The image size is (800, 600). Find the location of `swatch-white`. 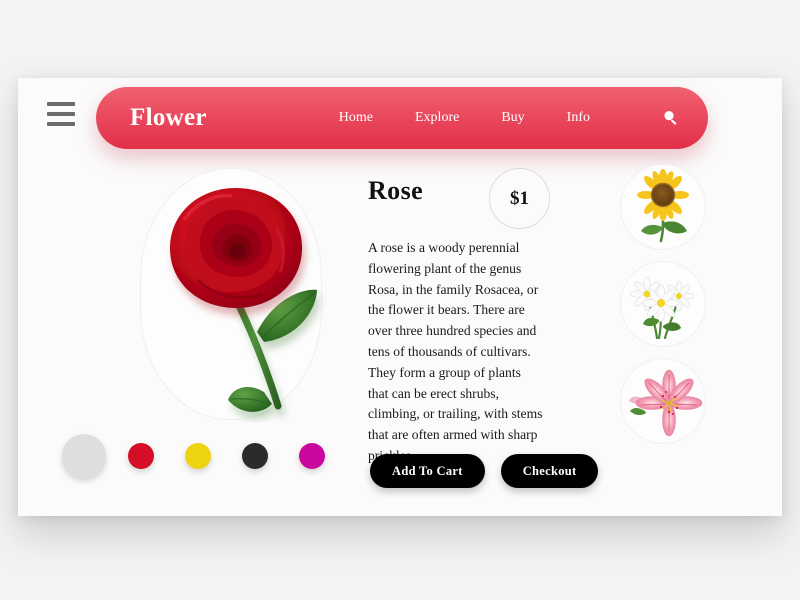

swatch-white is located at coordinates (84, 456).